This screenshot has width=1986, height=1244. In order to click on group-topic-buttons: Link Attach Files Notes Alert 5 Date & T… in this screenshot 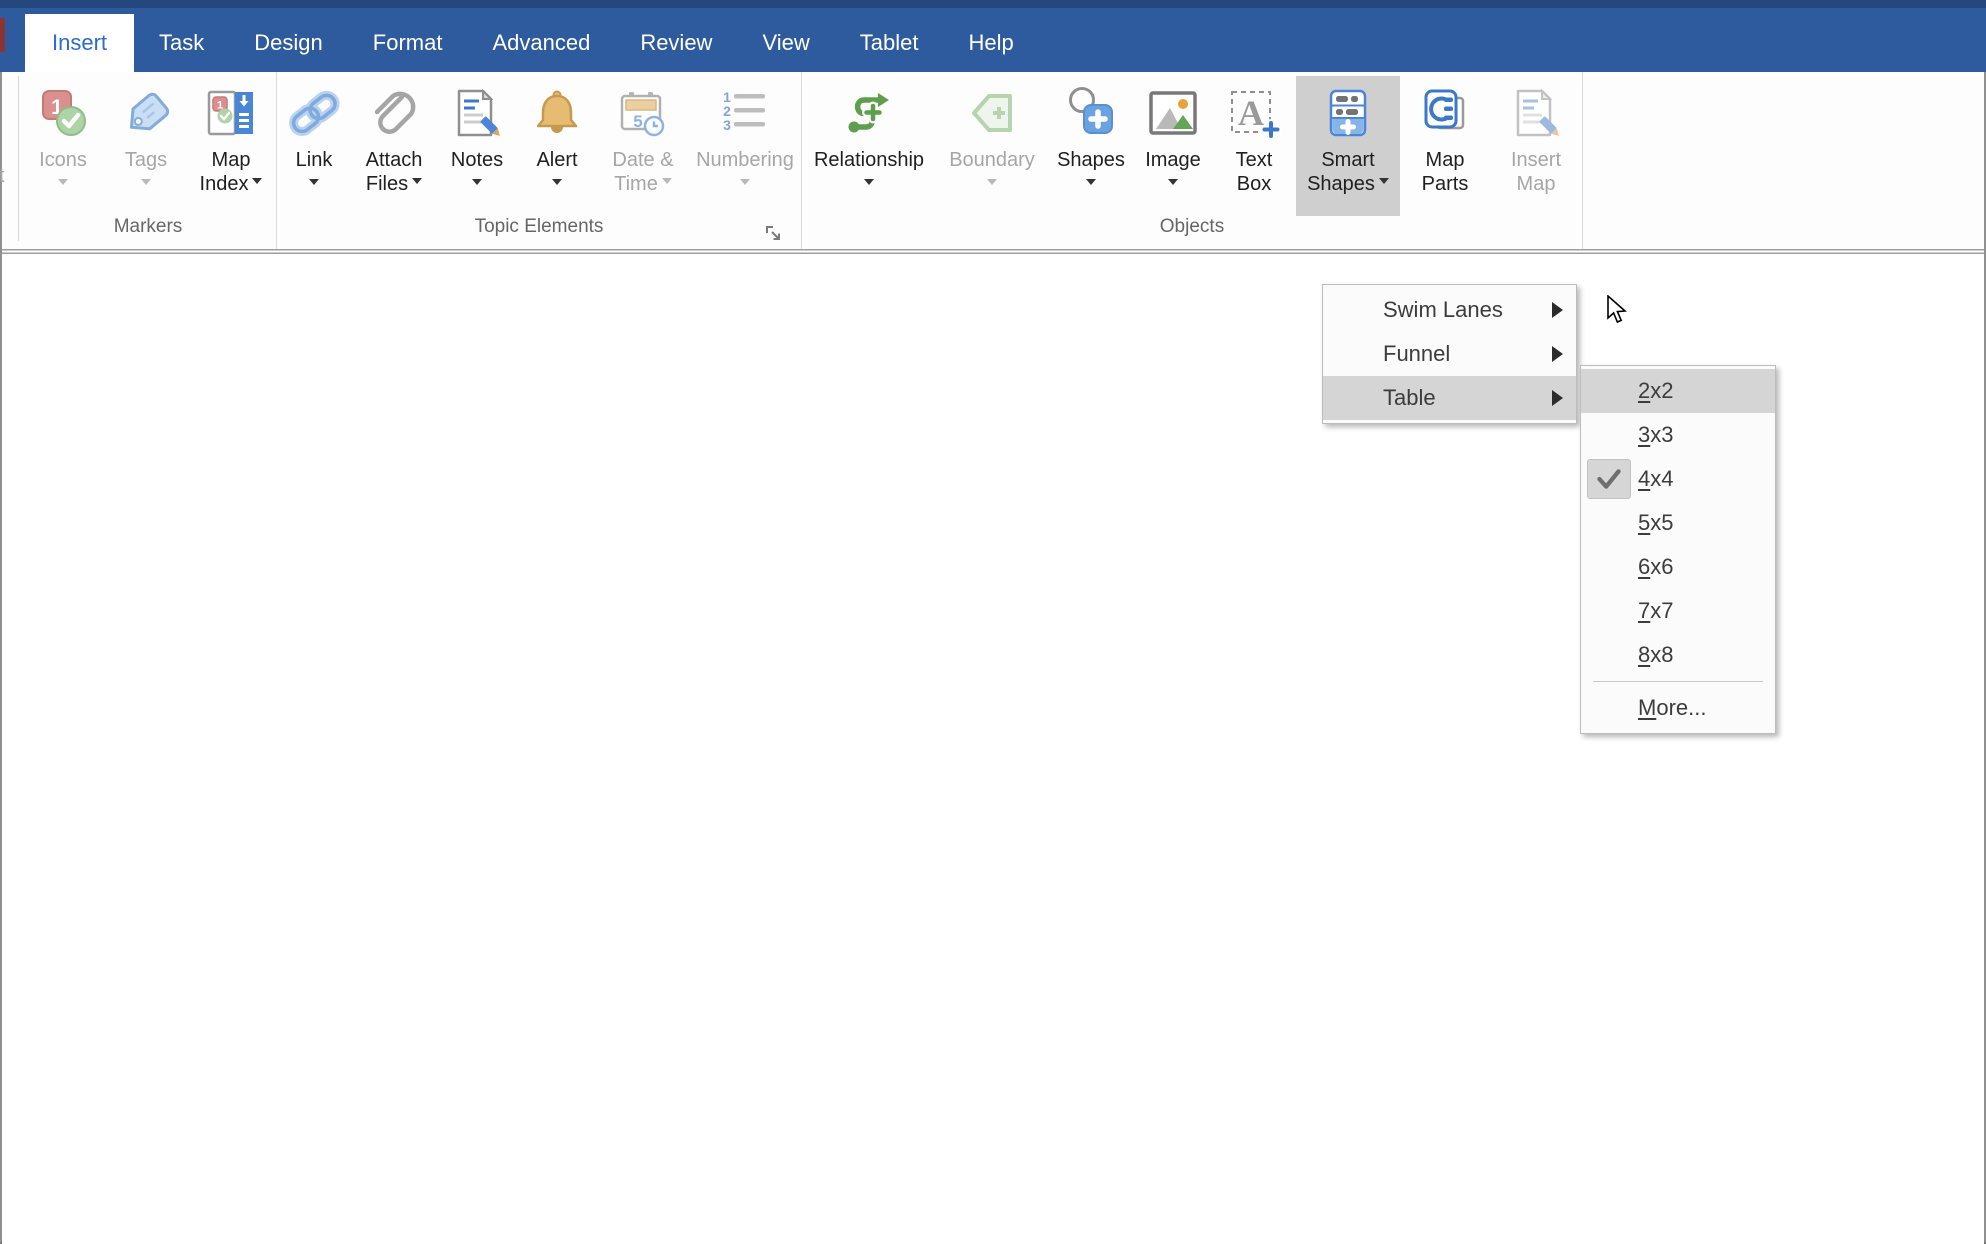, I will do `click(539, 142)`.